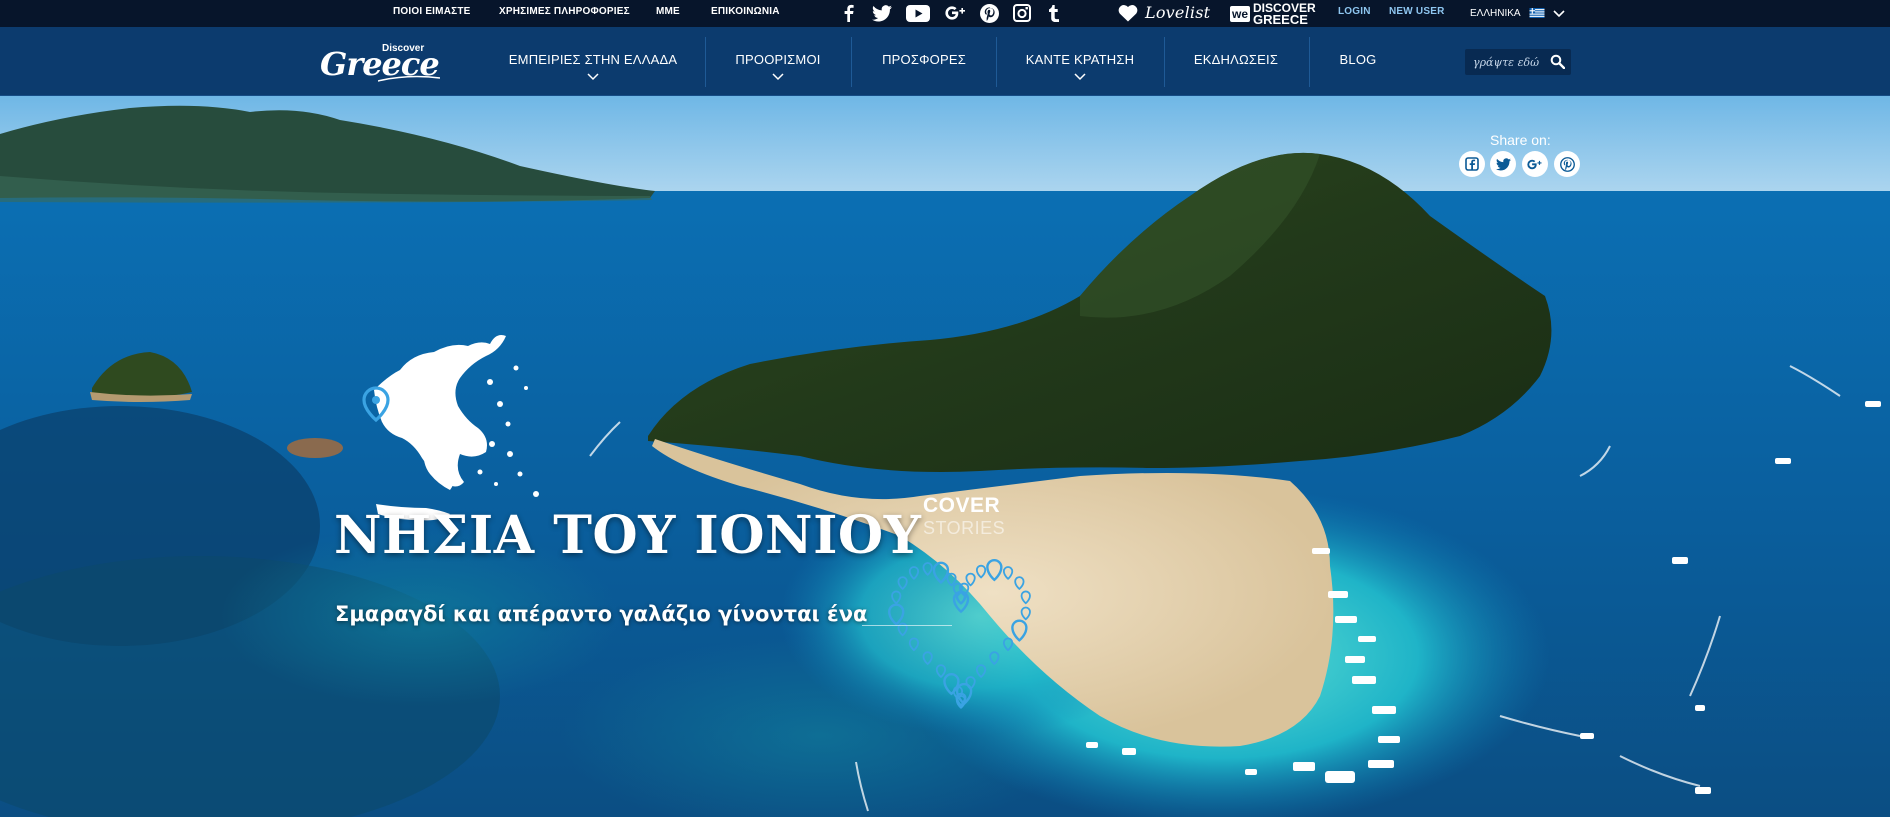 The width and height of the screenshot is (1890, 817). I want to click on topbar-link-contact: ΕΠΙΚΟΙΝΩΝΙΑ, so click(745, 11).